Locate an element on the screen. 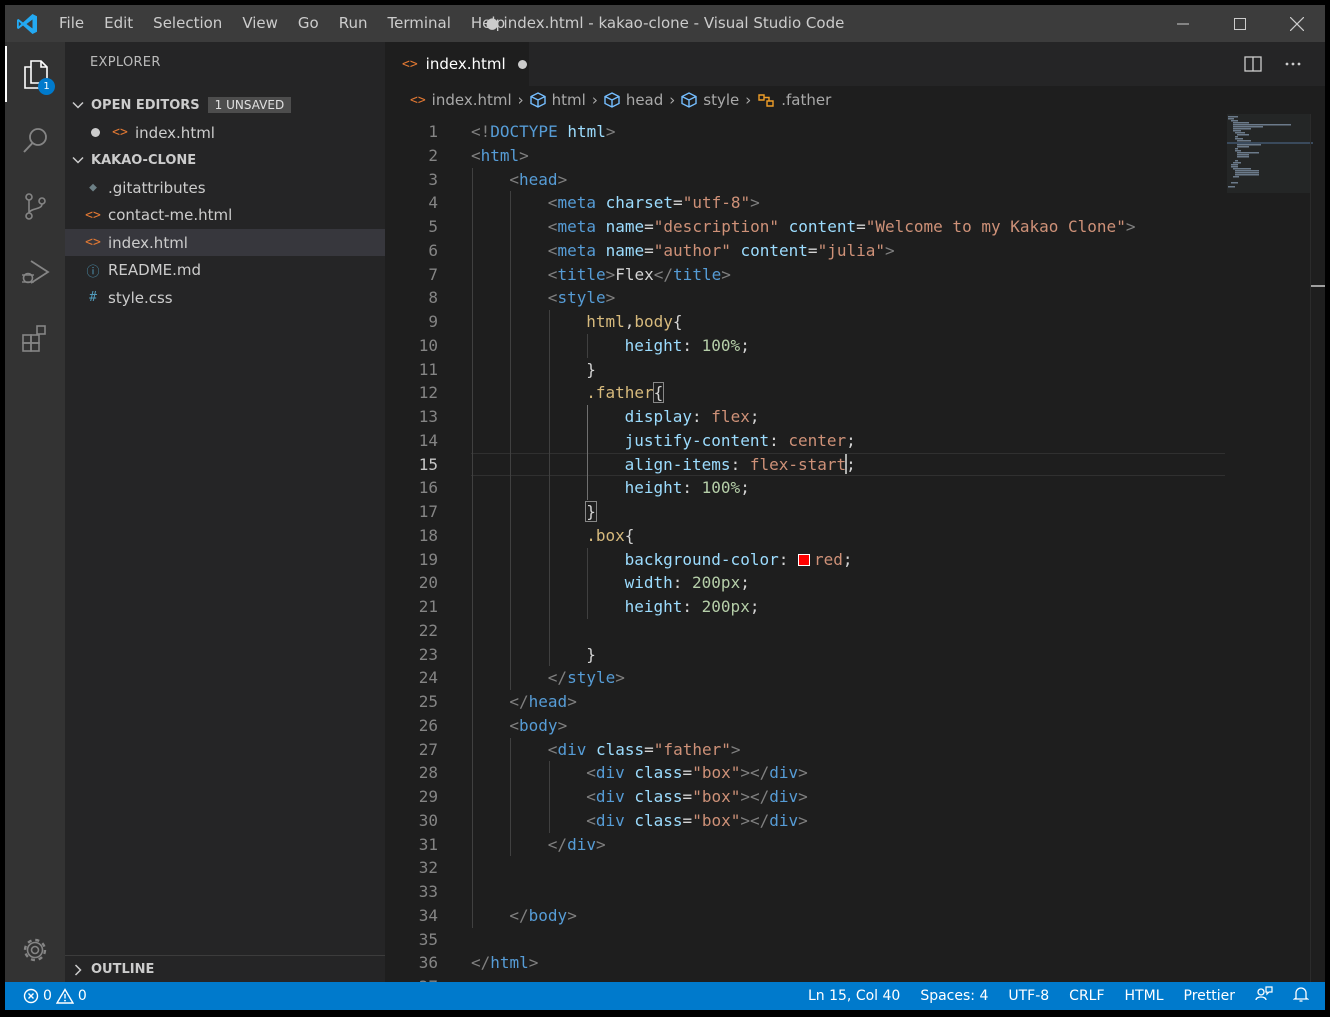 This screenshot has width=1330, height=1017. tab-index-html: <> index.html is located at coordinates (457, 64).